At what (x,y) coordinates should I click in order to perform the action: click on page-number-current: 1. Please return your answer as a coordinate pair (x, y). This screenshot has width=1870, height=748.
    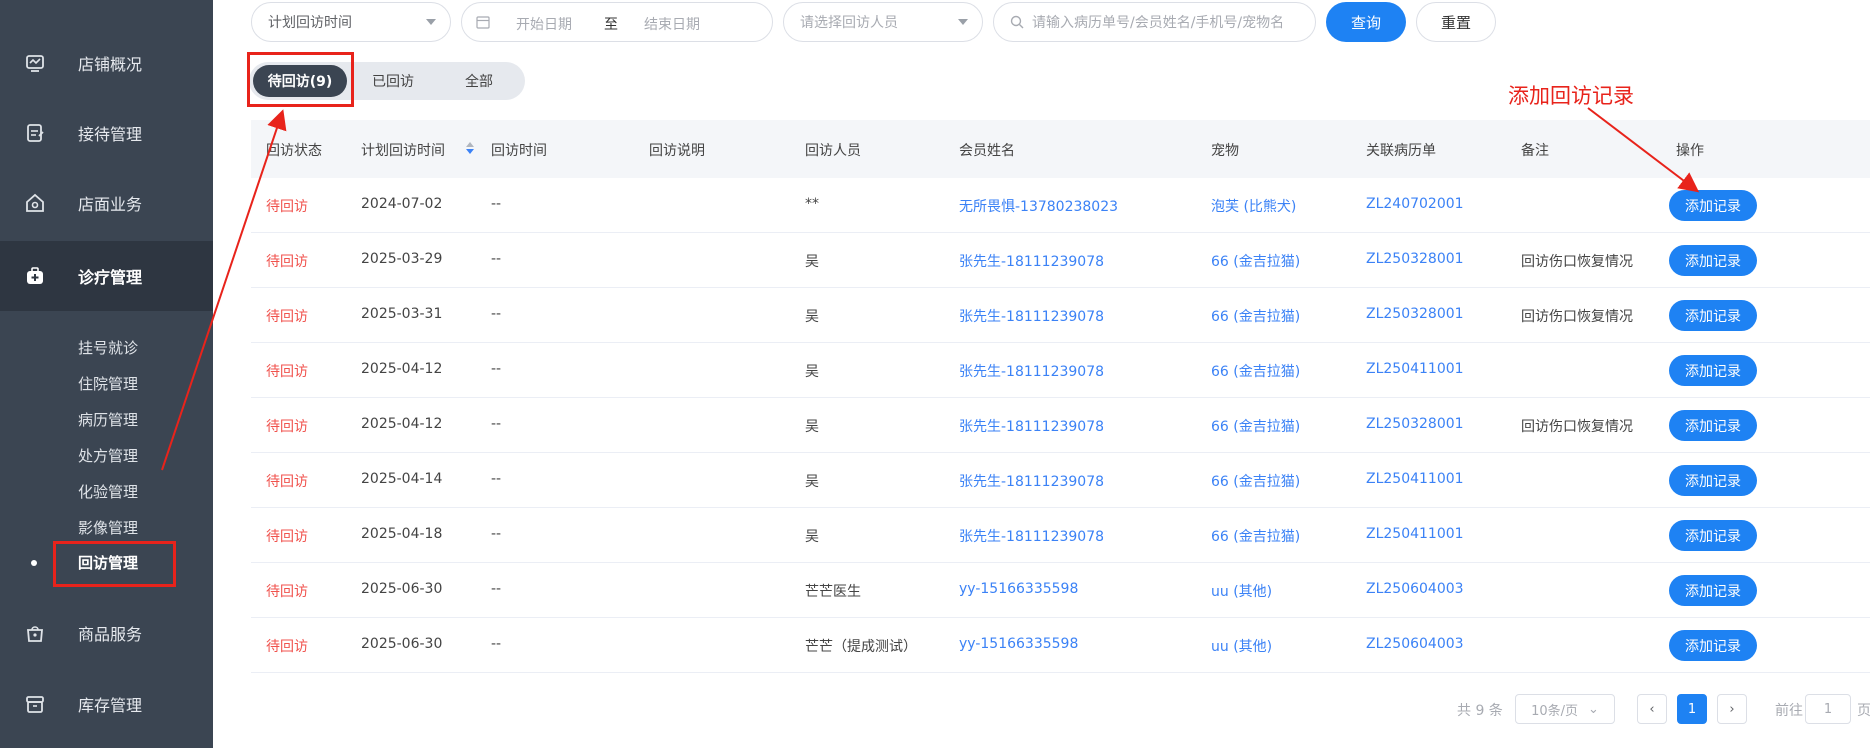
    Looking at the image, I should click on (1692, 709).